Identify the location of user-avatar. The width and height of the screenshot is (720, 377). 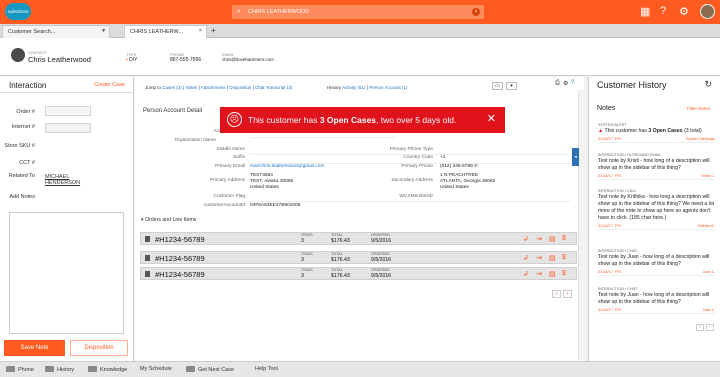
(707, 11).